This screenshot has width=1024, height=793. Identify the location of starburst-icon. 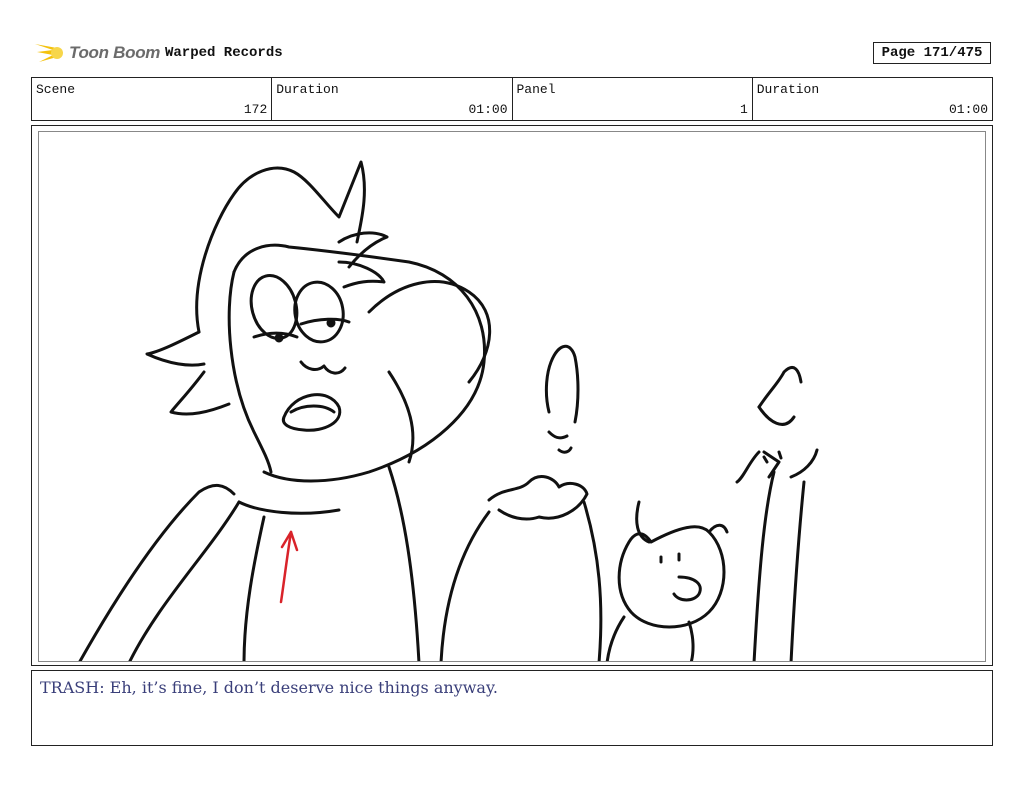
(49, 53).